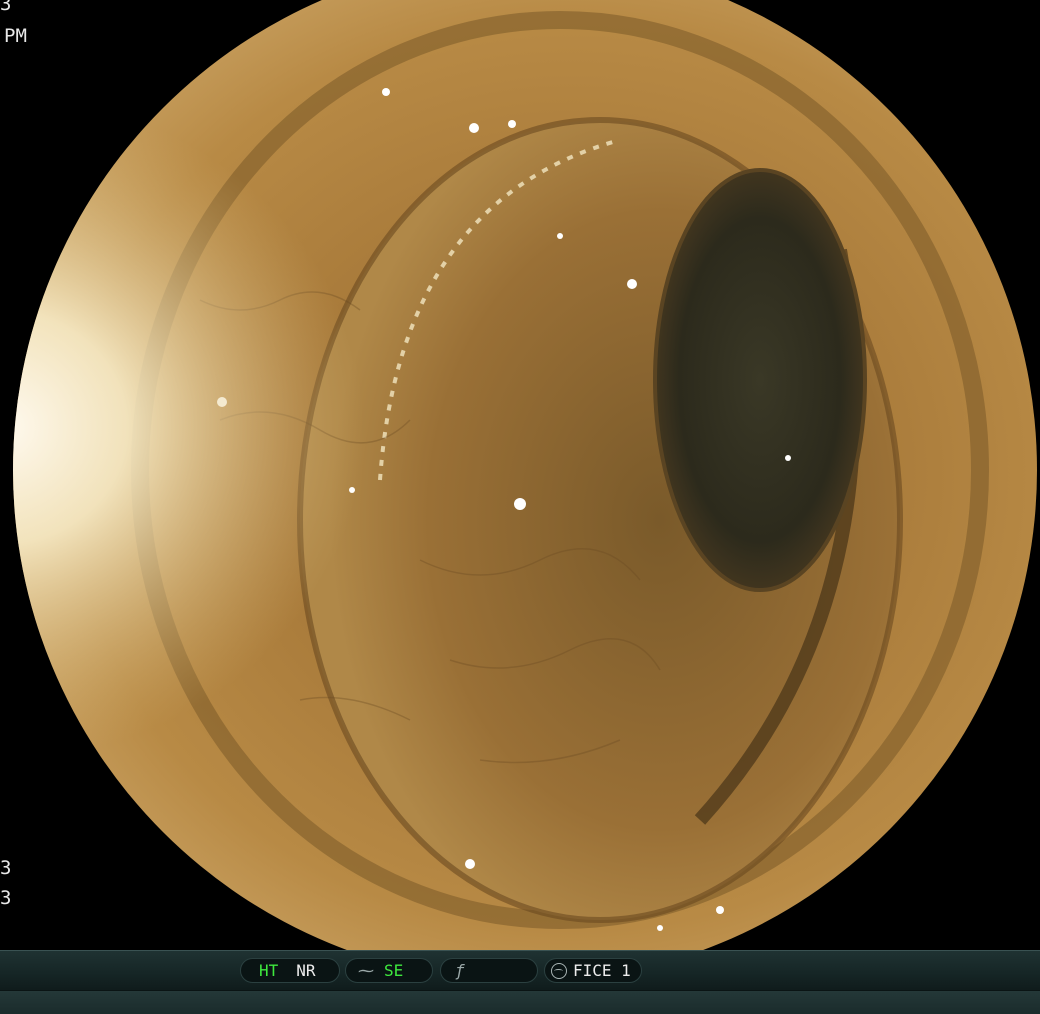 The height and width of the screenshot is (1014, 1040). Describe the element at coordinates (602, 970) in the screenshot. I see `fice-label: FICE 1` at that location.